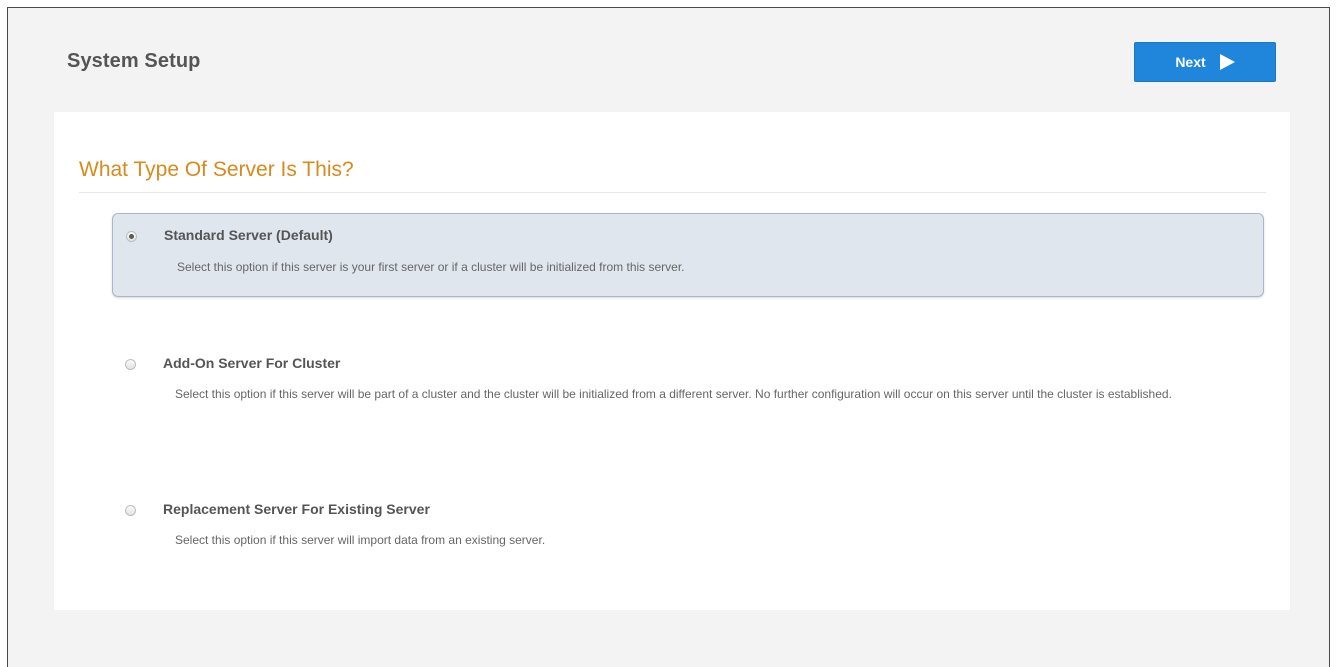  I want to click on option-label: Add-On Server For Cluster, so click(252, 363).